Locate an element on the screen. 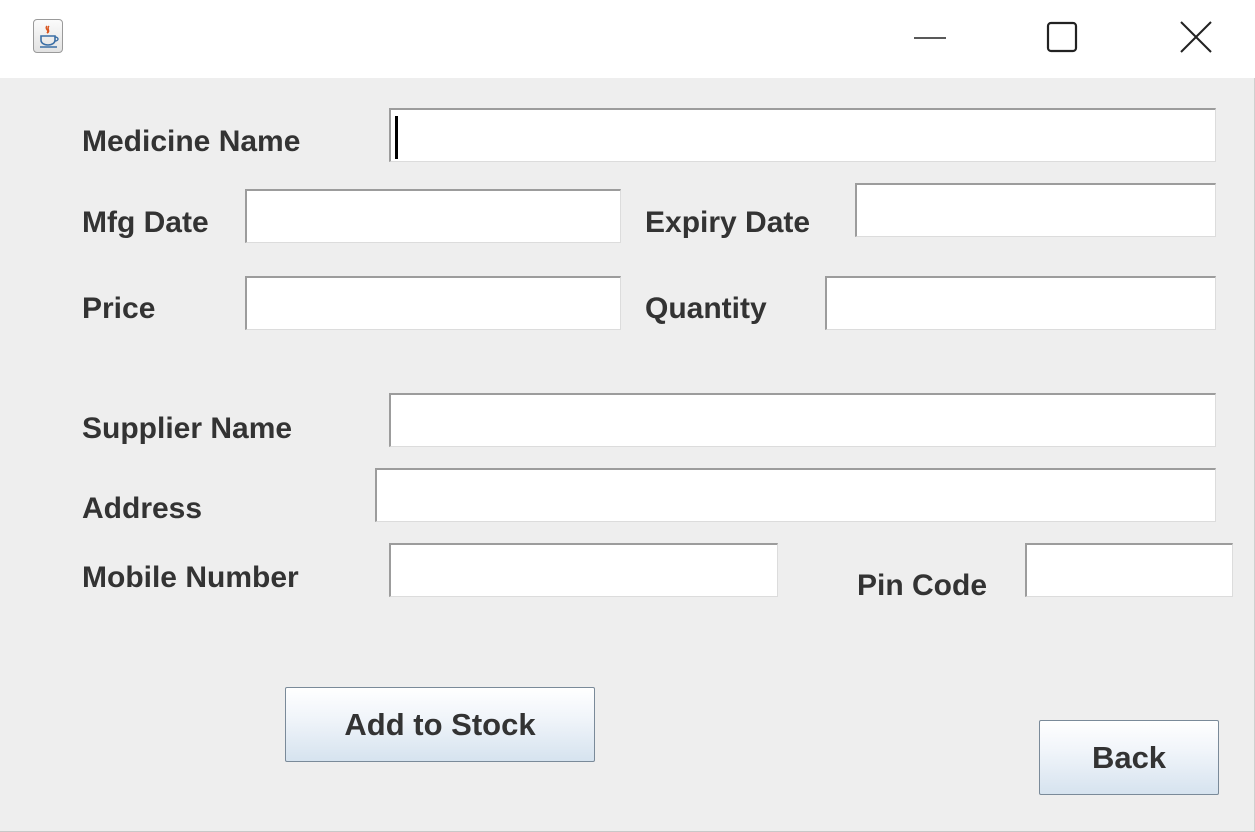  pin-code-field is located at coordinates (1129, 570).